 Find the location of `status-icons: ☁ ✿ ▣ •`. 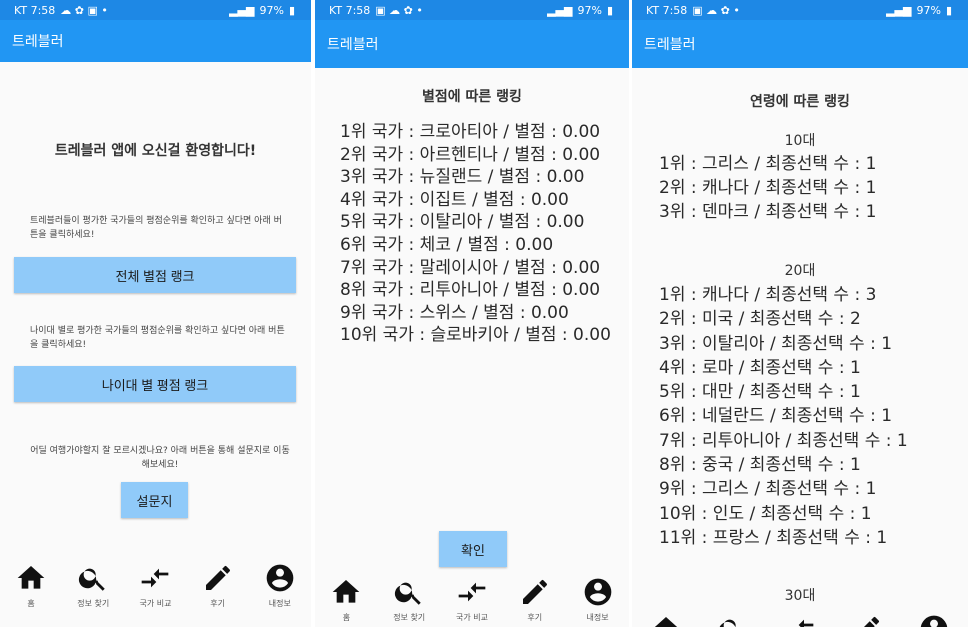

status-icons: ☁ ✿ ▣ • is located at coordinates (84, 10).